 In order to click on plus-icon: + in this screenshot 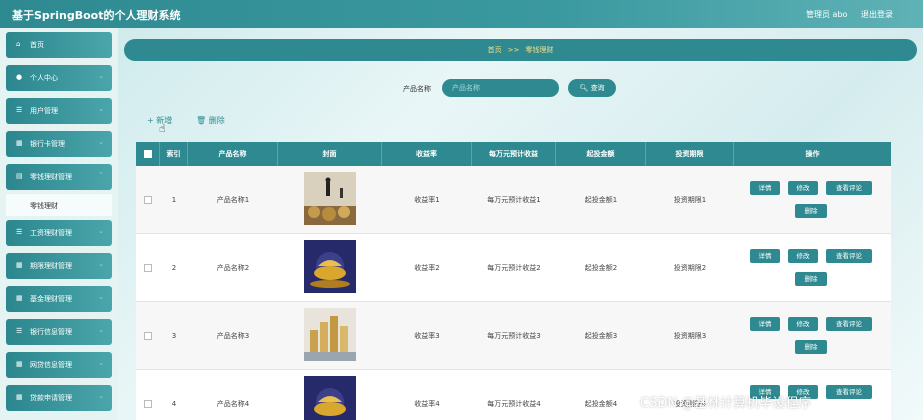, I will do `click(150, 120)`.